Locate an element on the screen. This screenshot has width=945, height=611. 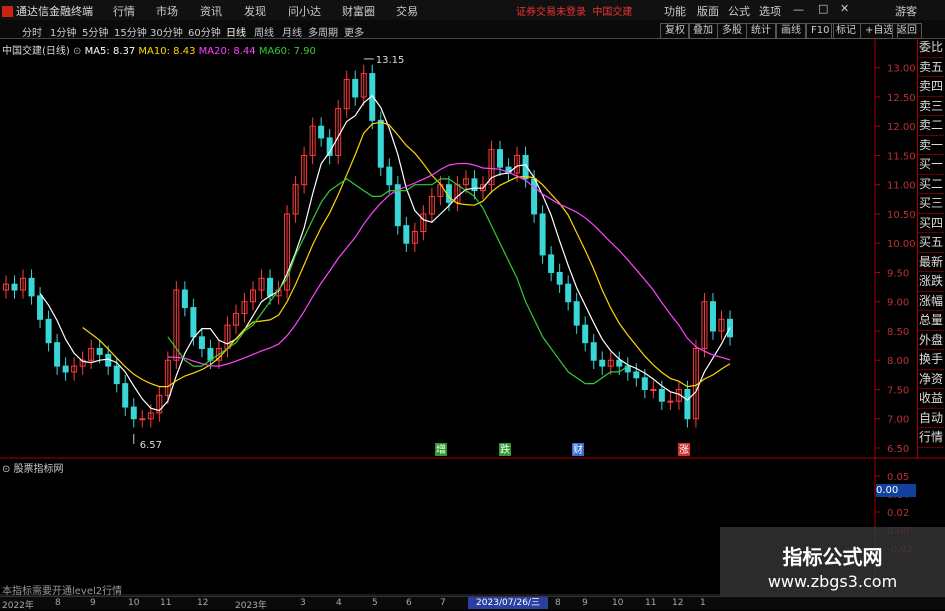
date-tick: 11 is located at coordinates (166, 603).